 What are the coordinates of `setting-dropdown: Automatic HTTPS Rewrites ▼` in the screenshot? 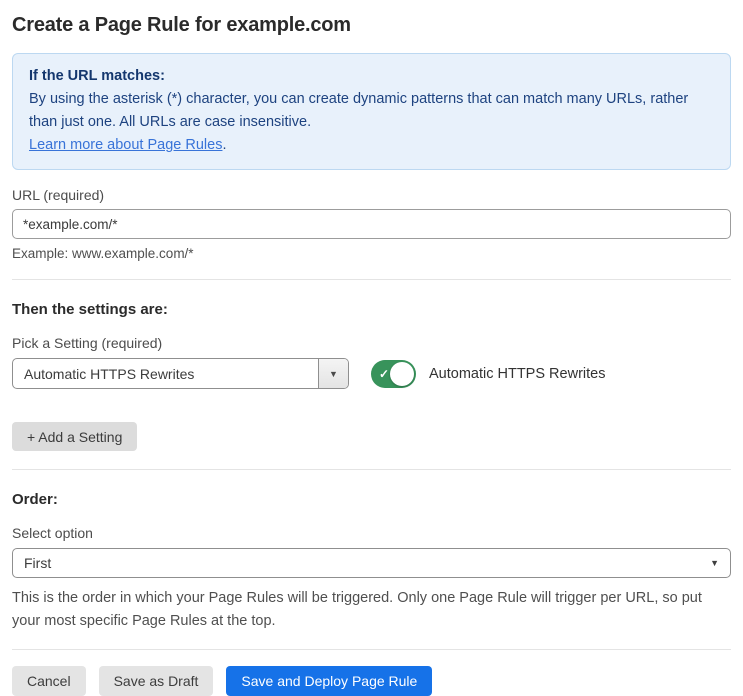 It's located at (180, 373).